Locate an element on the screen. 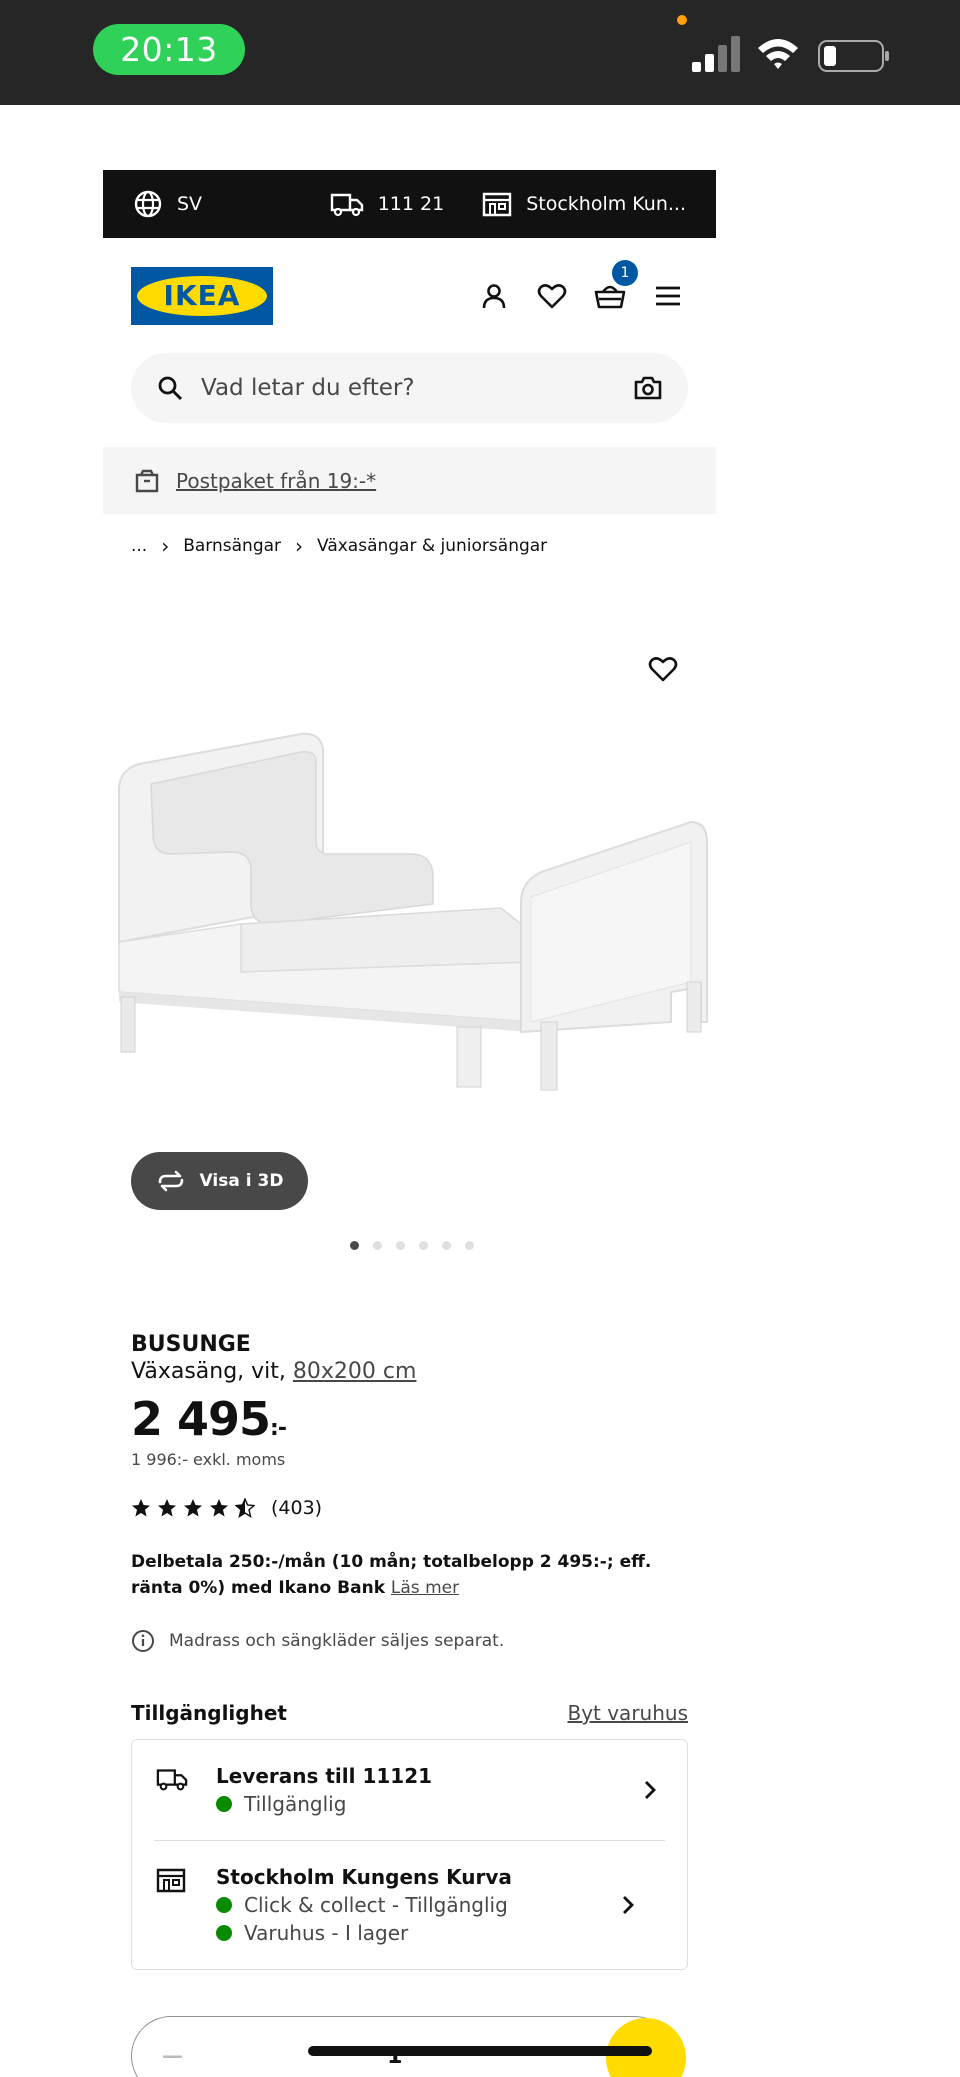 The height and width of the screenshot is (2077, 960). rating-count: (403) is located at coordinates (297, 1508).